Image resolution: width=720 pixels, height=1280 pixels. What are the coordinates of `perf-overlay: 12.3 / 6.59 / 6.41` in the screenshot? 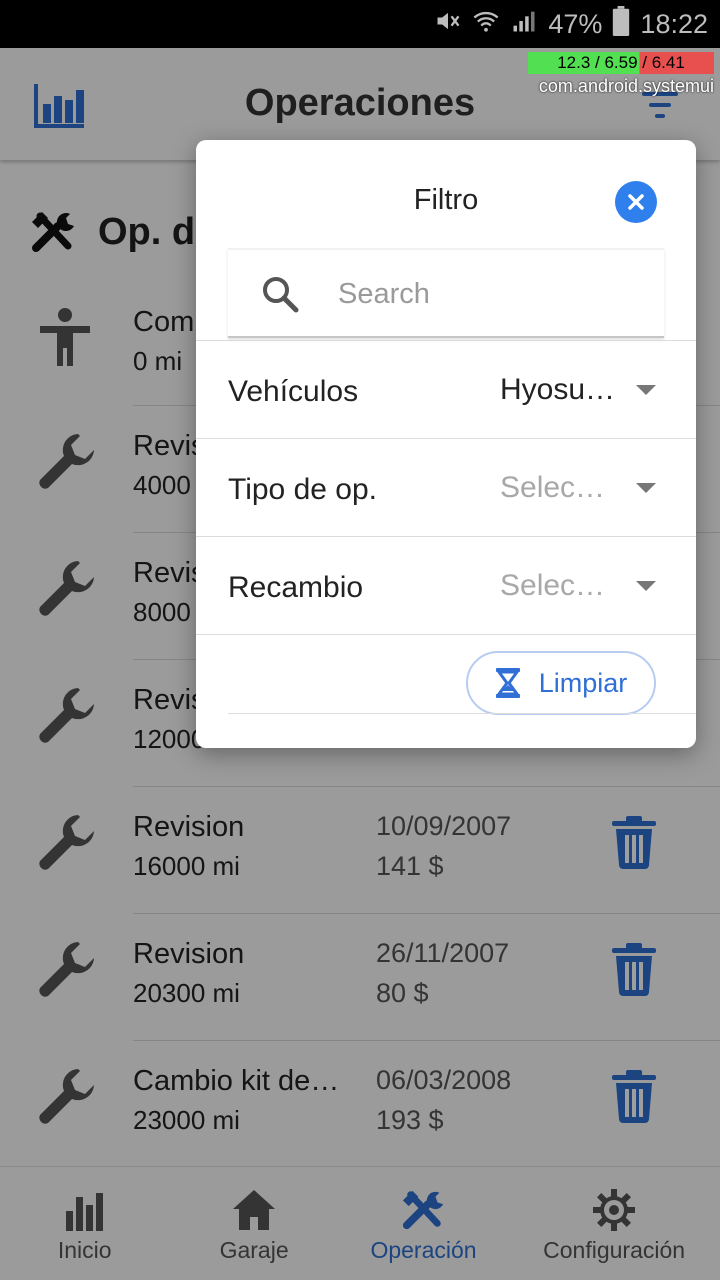 It's located at (621, 63).